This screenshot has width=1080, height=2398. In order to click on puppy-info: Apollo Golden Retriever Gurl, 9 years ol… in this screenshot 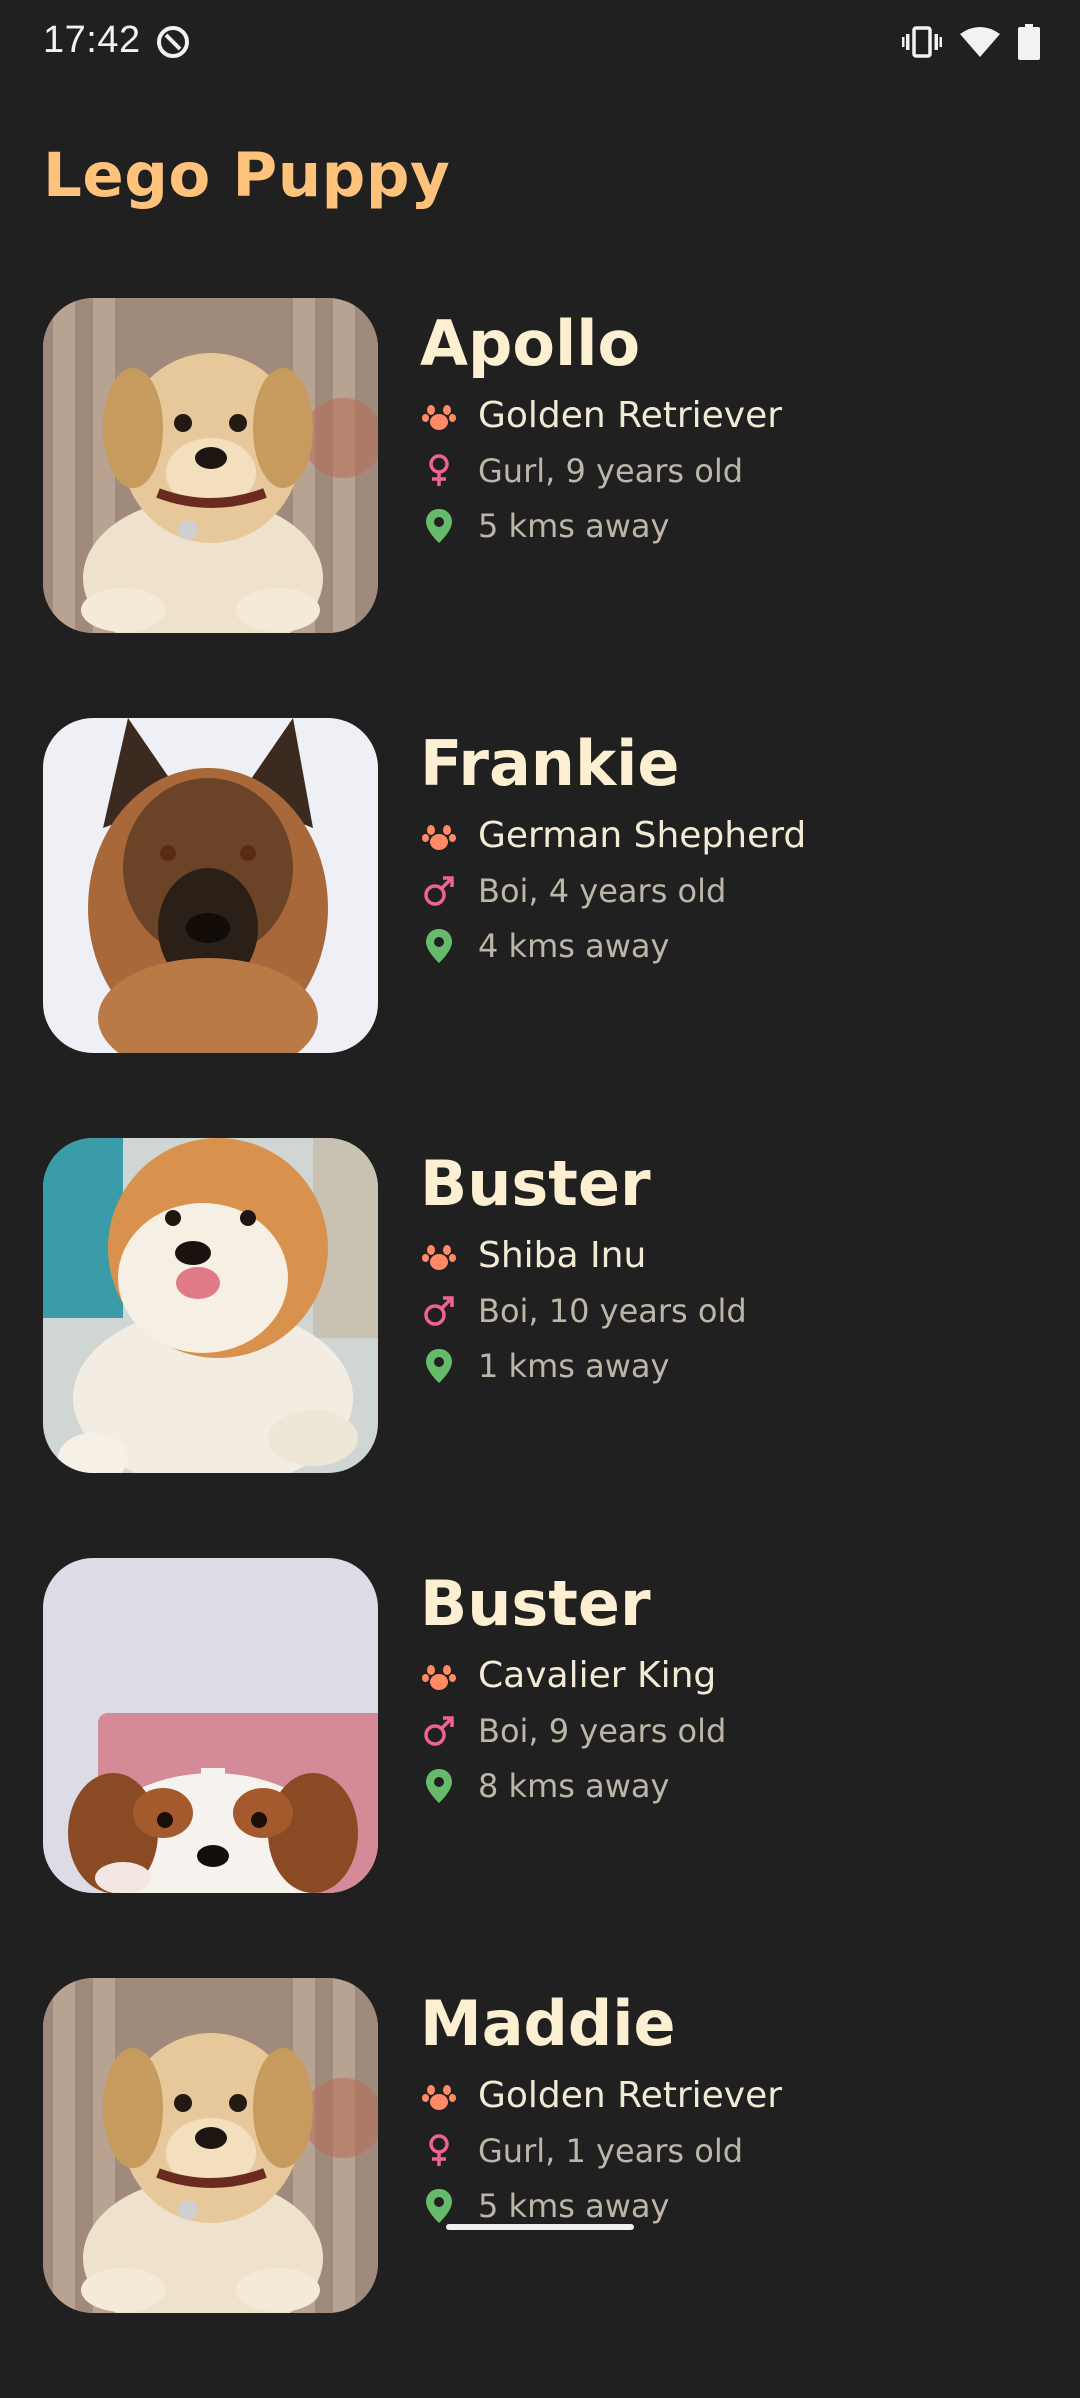, I will do `click(601, 430)`.